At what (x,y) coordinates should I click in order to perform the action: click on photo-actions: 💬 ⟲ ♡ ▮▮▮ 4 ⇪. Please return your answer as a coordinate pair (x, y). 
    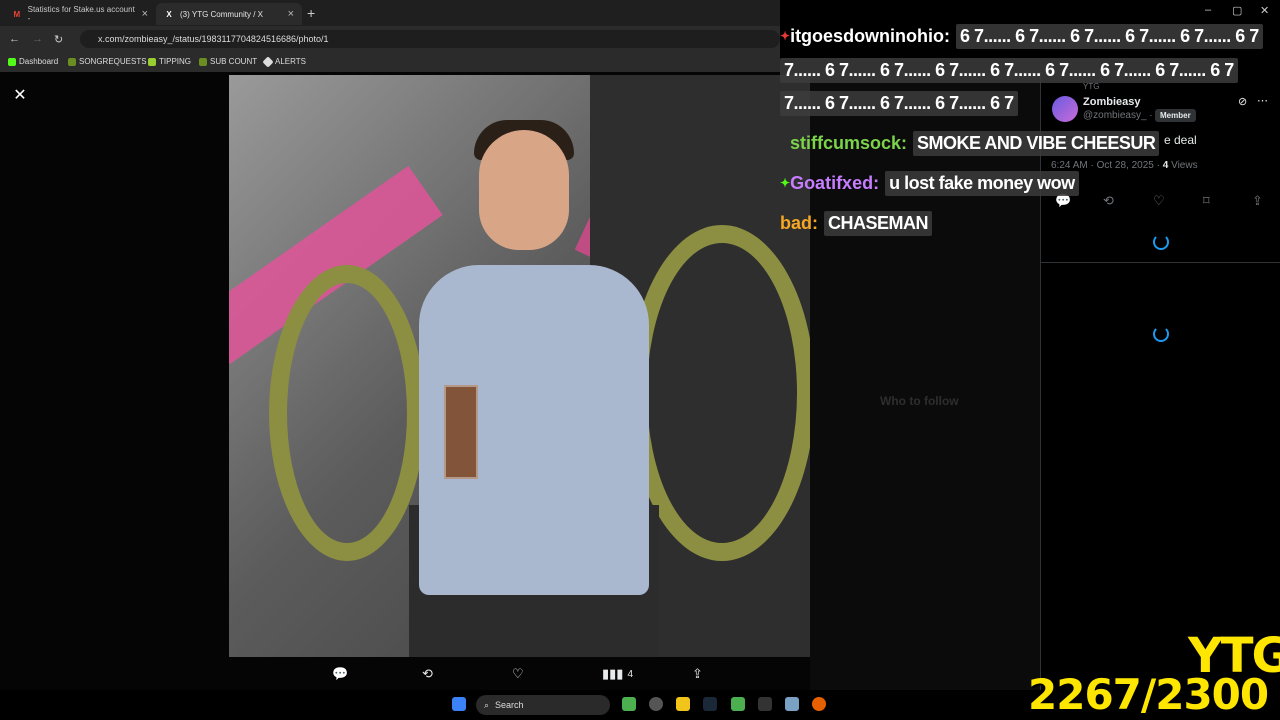
    Looking at the image, I should click on (519, 674).